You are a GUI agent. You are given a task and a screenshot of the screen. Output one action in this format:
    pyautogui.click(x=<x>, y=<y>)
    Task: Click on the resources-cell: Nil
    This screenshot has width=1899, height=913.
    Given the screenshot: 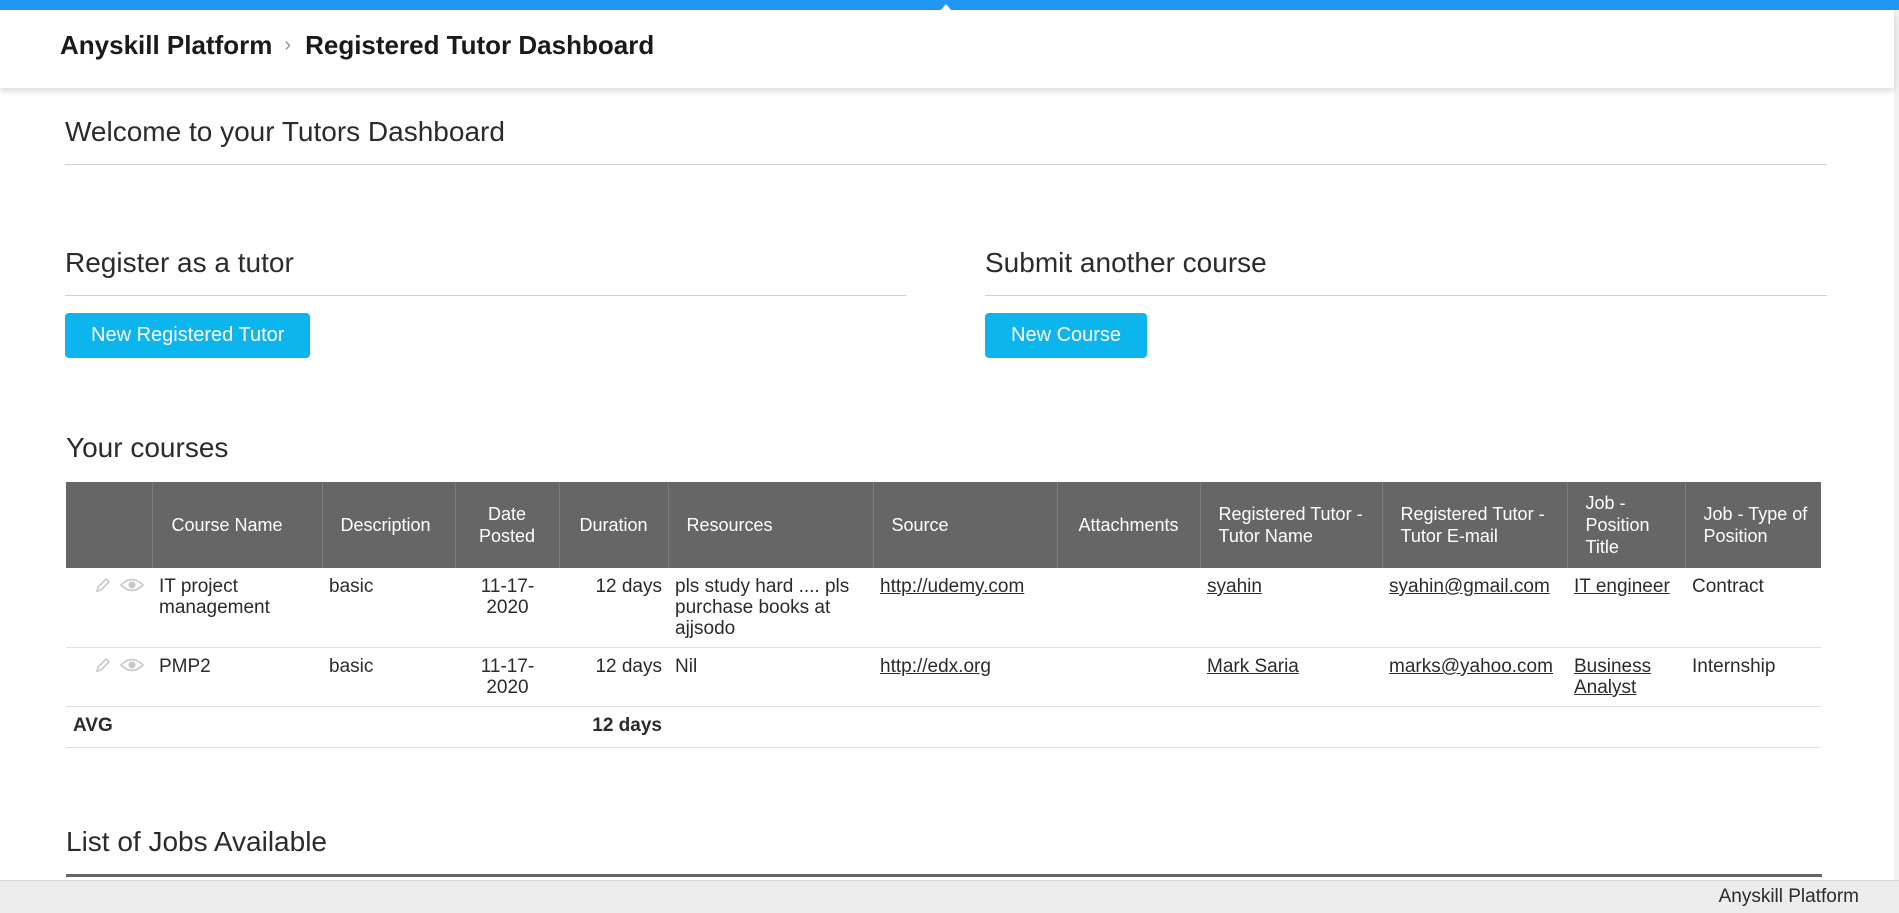 What is the action you would take?
    pyautogui.click(x=770, y=677)
    